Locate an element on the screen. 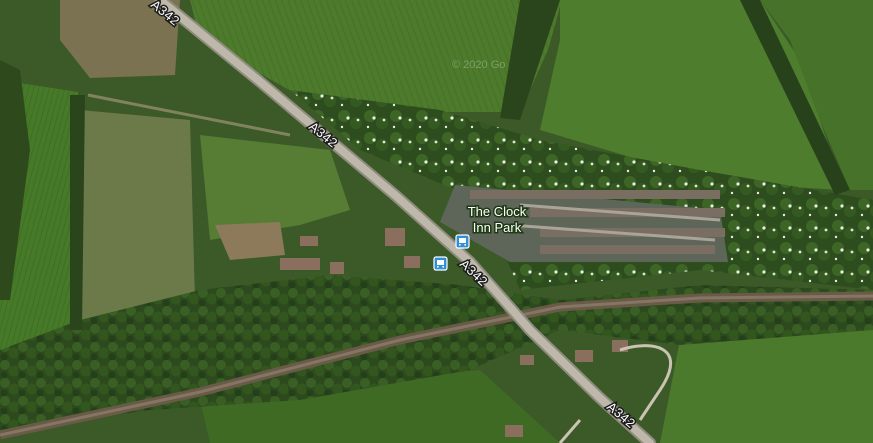 The image size is (873, 443). place-label-line2: Inn Park is located at coordinates (497, 227).